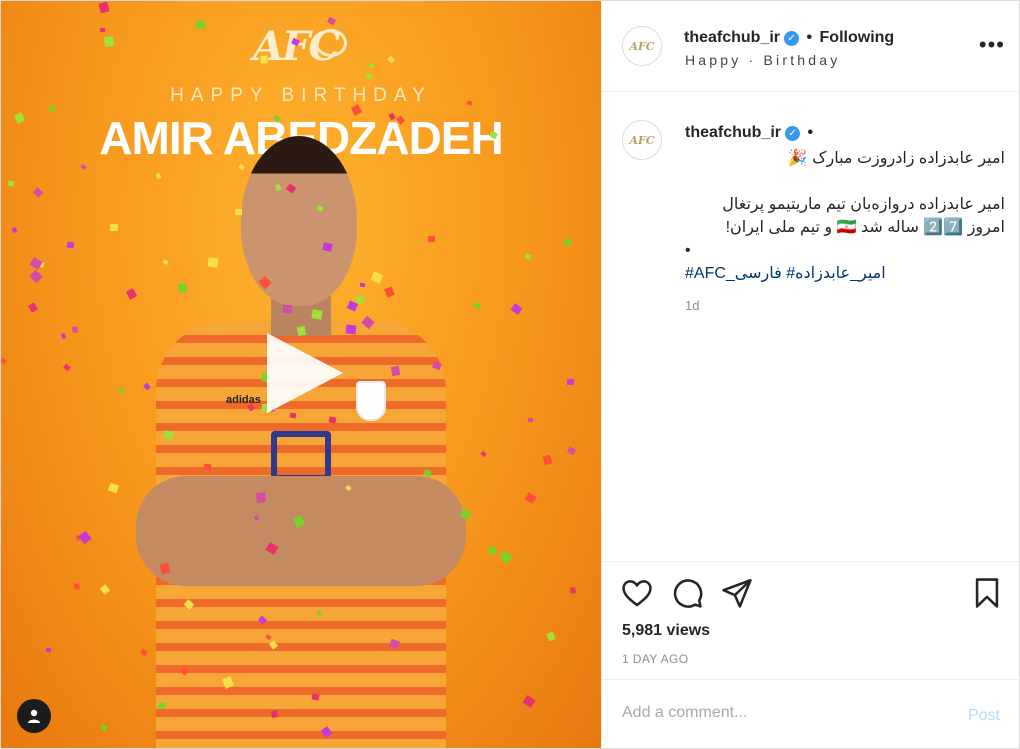 This screenshot has height=749, width=1020. I want to click on bookmark-icon, so click(987, 593).